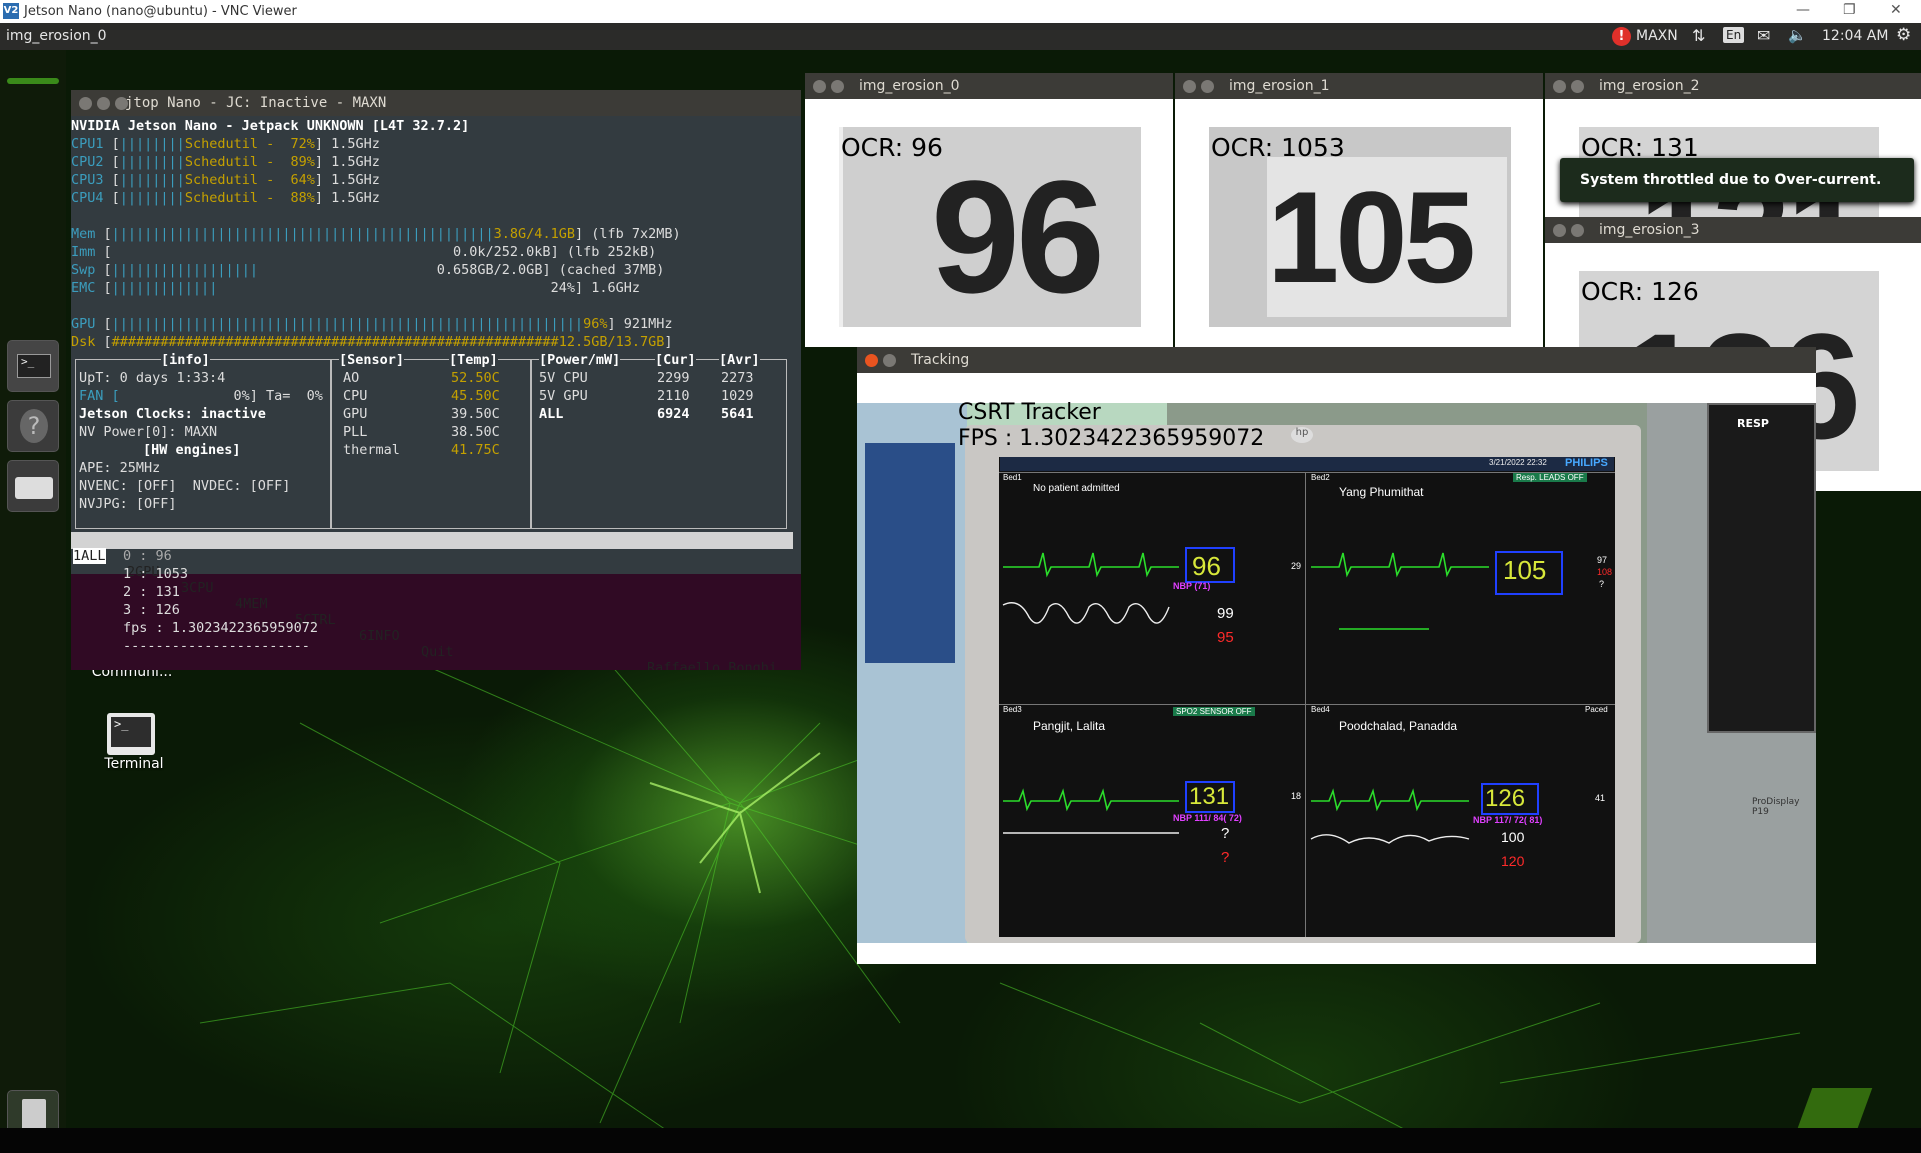 The width and height of the screenshot is (1921, 1153). I want to click on sensor-temp: 41.75C, so click(475, 450).